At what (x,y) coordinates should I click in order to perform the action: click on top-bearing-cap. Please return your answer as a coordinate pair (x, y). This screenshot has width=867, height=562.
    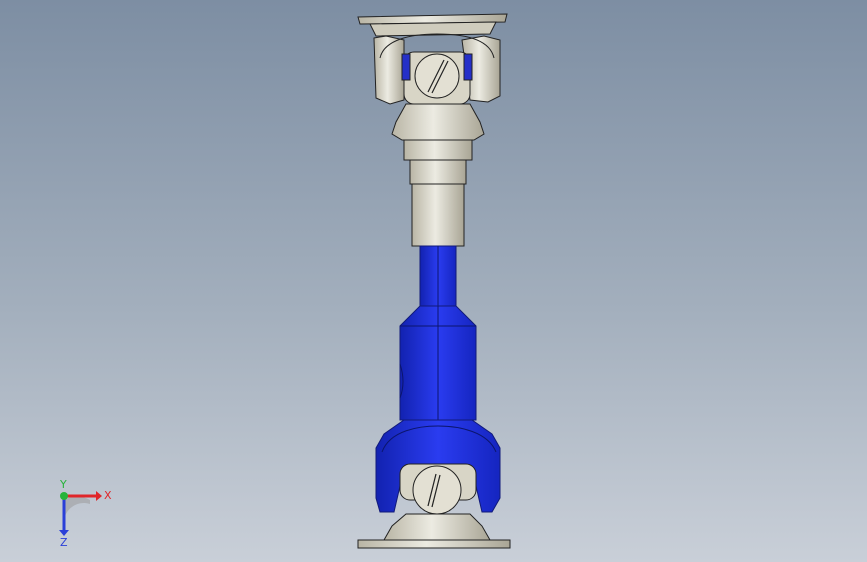
    Looking at the image, I should click on (437, 76).